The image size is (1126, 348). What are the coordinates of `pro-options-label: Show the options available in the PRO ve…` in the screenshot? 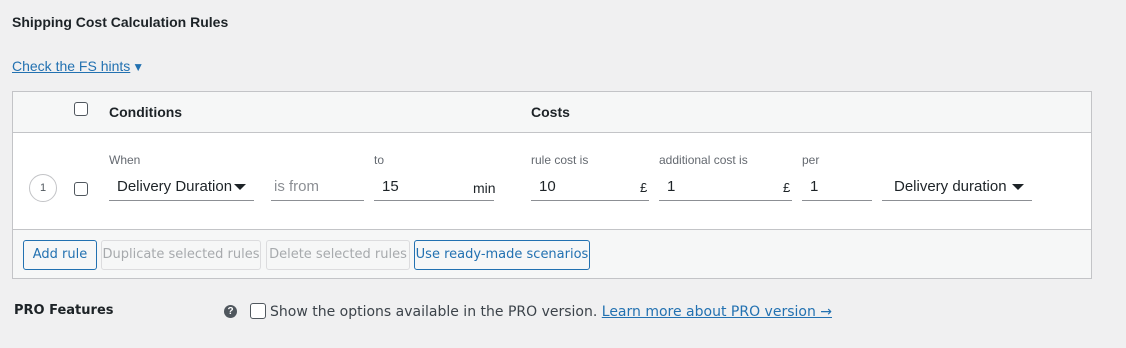 It's located at (434, 312).